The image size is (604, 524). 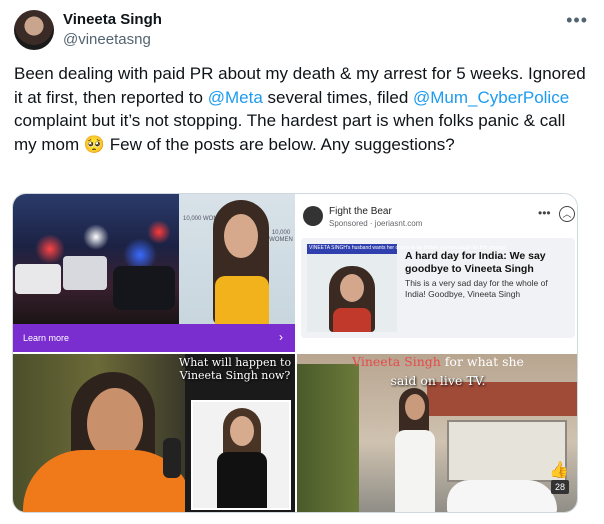 I want to click on mention-link-cyberpolice: @Mum_CyberPolice, so click(x=491, y=97).